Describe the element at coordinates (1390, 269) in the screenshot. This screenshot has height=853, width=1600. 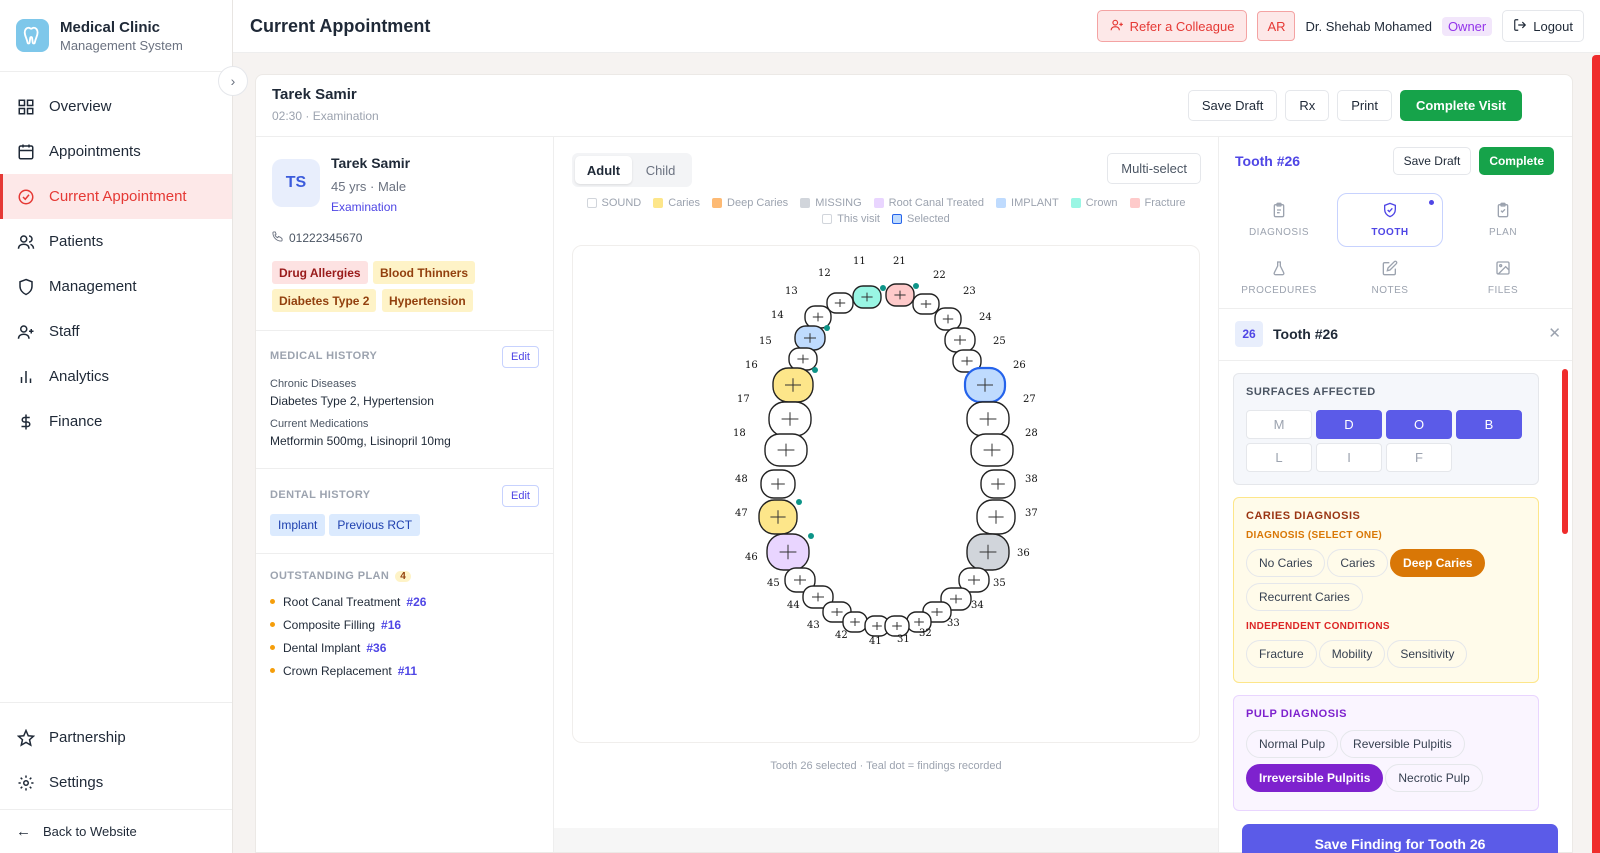
I see `edit-icon` at that location.